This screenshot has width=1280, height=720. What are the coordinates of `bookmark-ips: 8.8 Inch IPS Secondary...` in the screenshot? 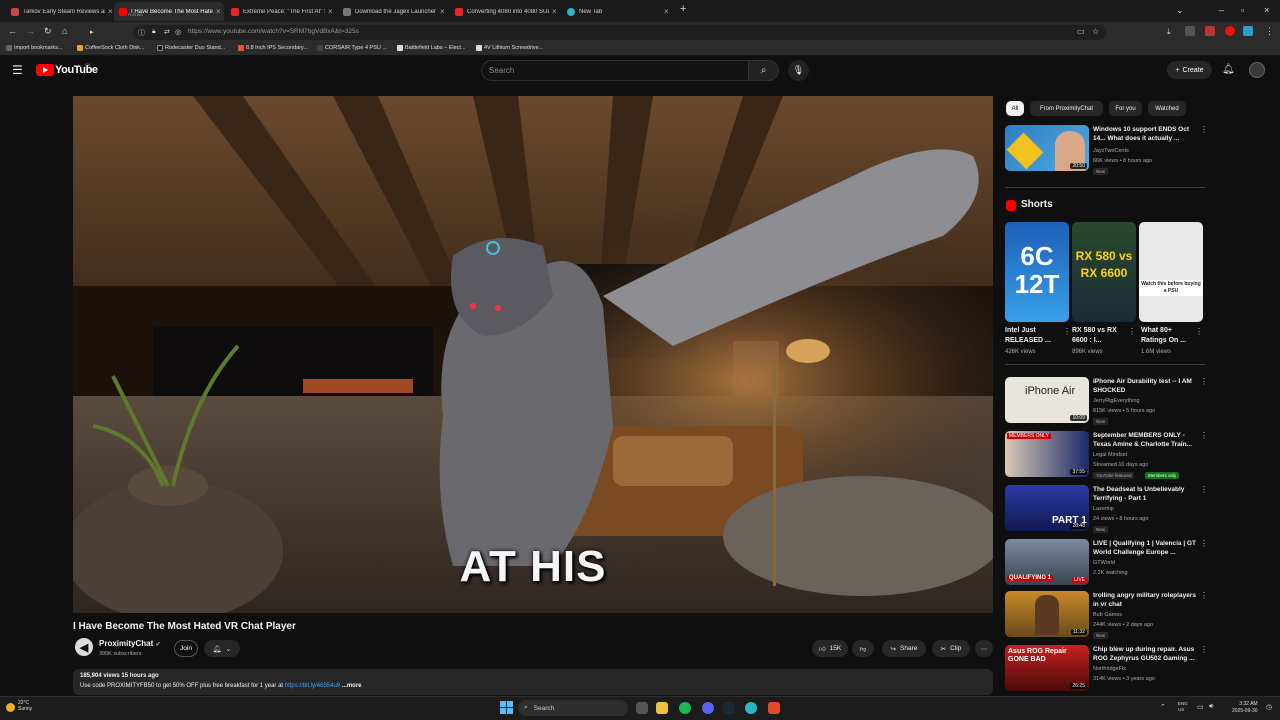 It's located at (273, 48).